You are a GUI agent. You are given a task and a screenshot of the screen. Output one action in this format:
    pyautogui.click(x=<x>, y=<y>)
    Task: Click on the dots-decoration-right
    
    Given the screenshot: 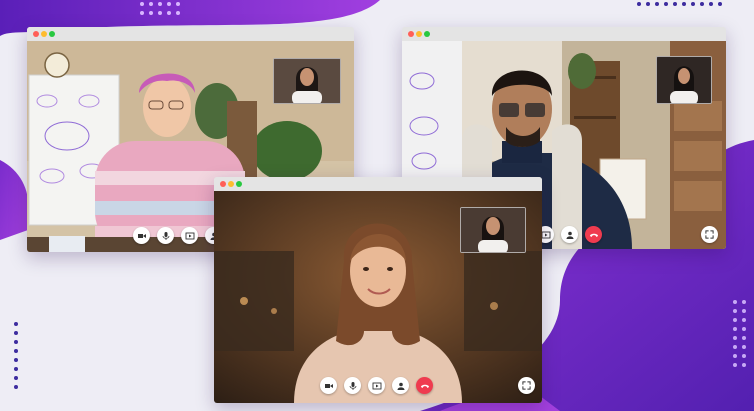 What is the action you would take?
    pyautogui.click(x=739, y=333)
    